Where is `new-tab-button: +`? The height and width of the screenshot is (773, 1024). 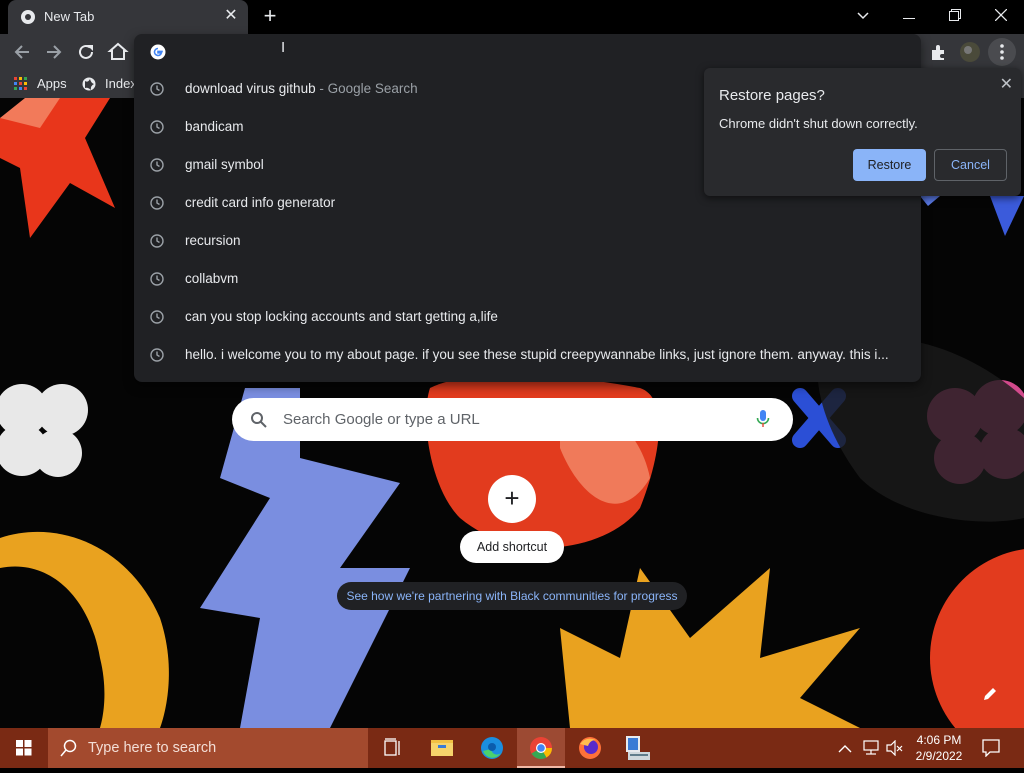
new-tab-button: + is located at coordinates (270, 17).